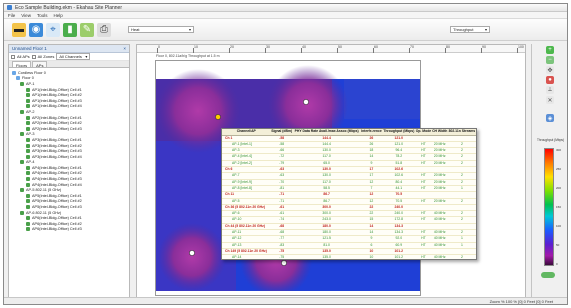  Describe the element at coordinates (46, 56) in the screenshot. I see `zone-label: All Zones` at that location.